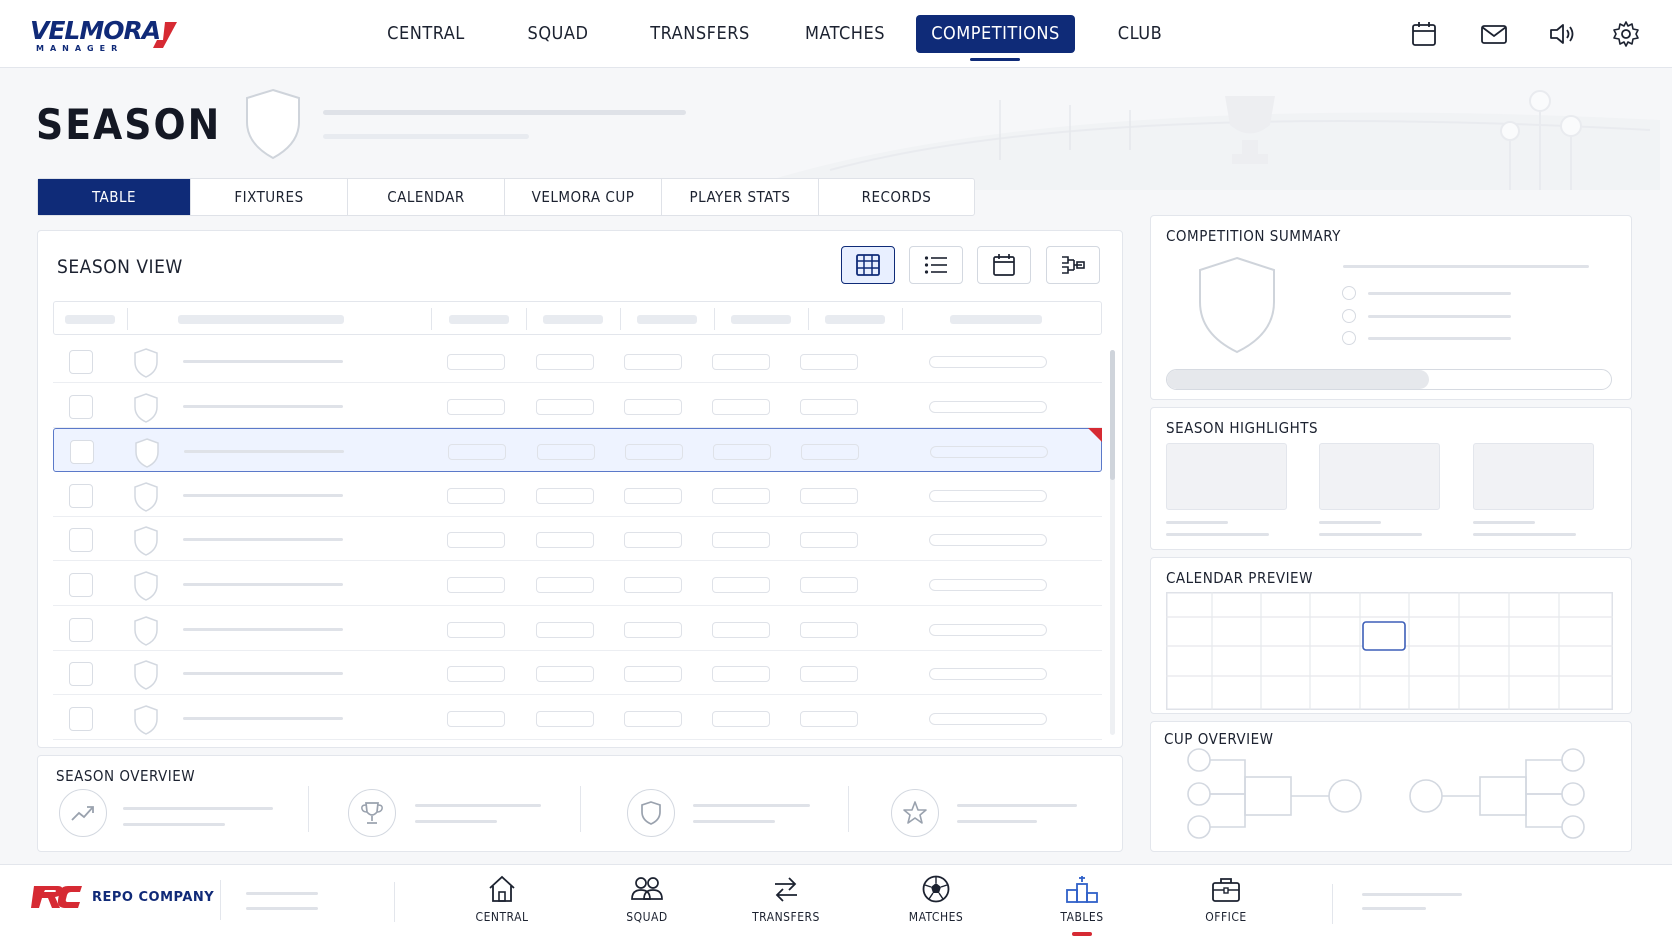  I want to click on nav-transfers: TRANSFERS, so click(700, 34).